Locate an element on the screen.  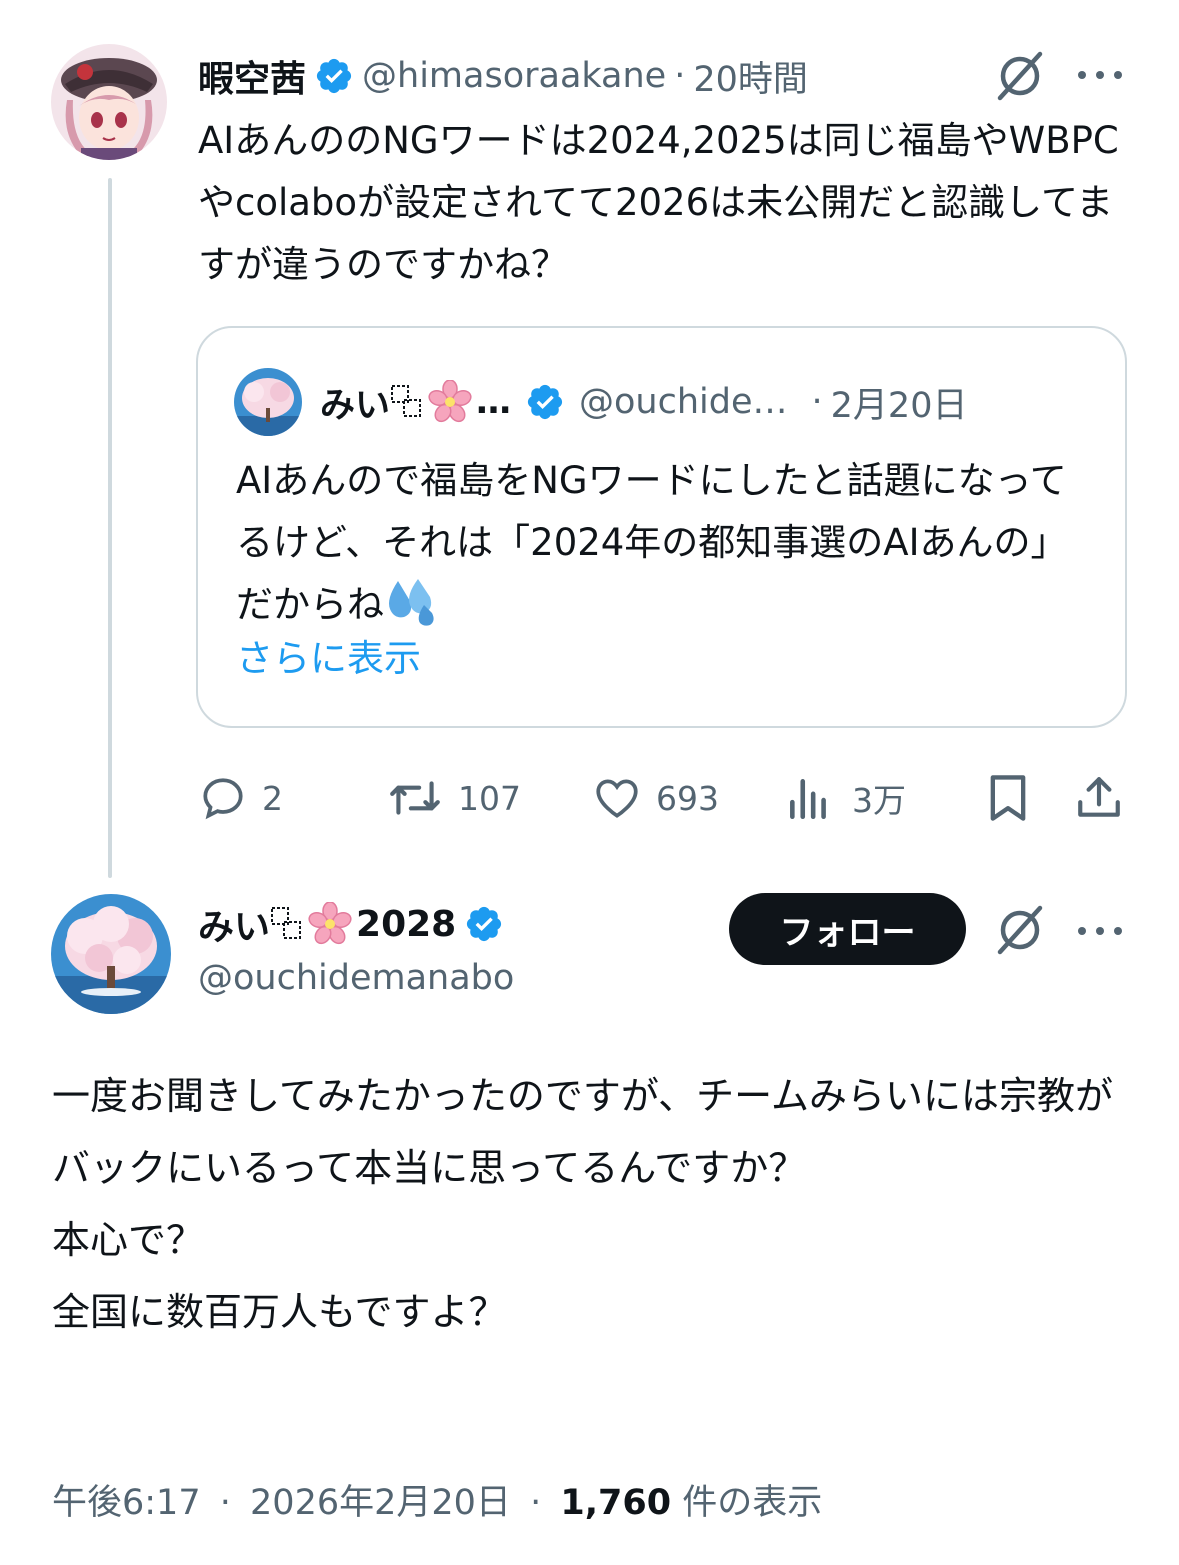
like-icon is located at coordinates (617, 798).